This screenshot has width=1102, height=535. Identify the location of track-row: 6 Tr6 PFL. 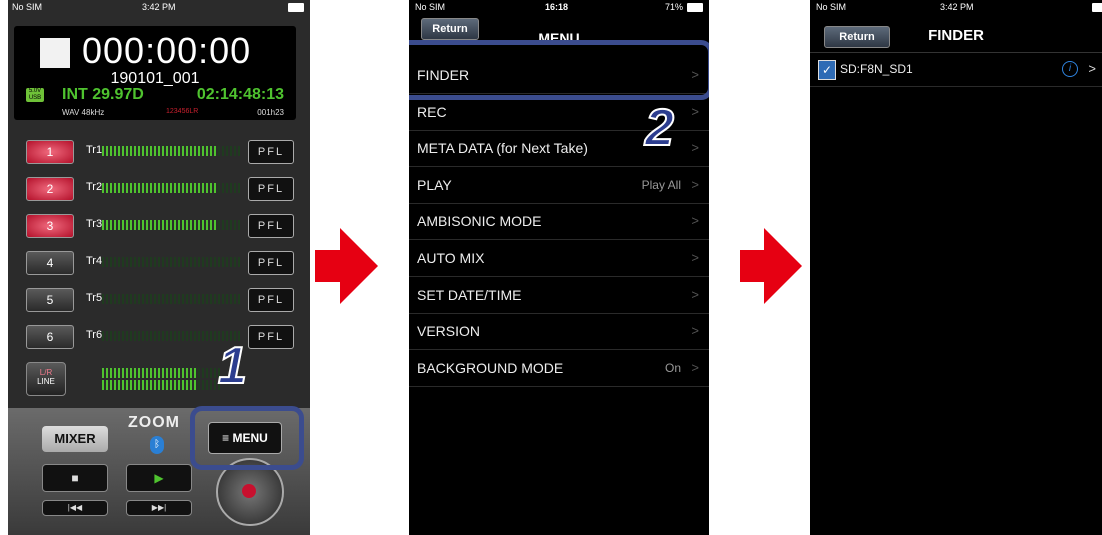
(161, 337).